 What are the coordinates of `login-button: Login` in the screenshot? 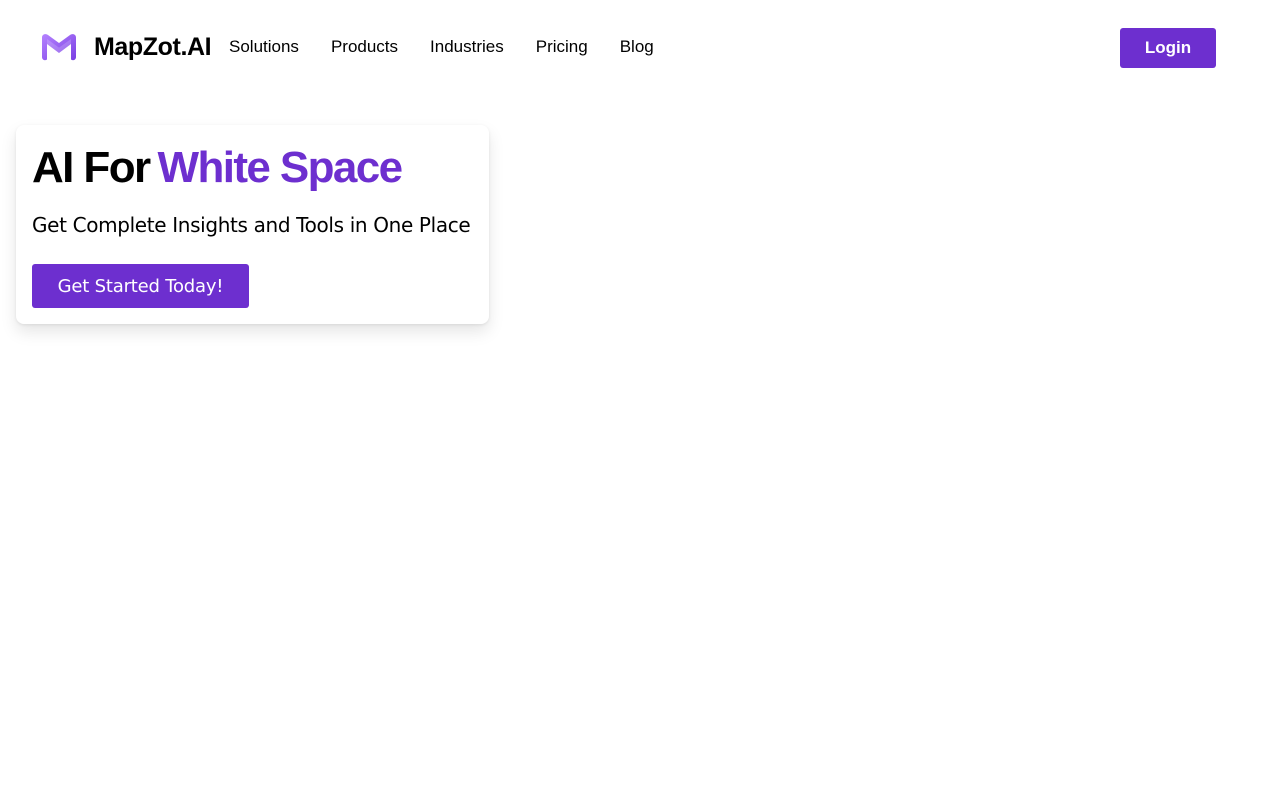 It's located at (1168, 48).